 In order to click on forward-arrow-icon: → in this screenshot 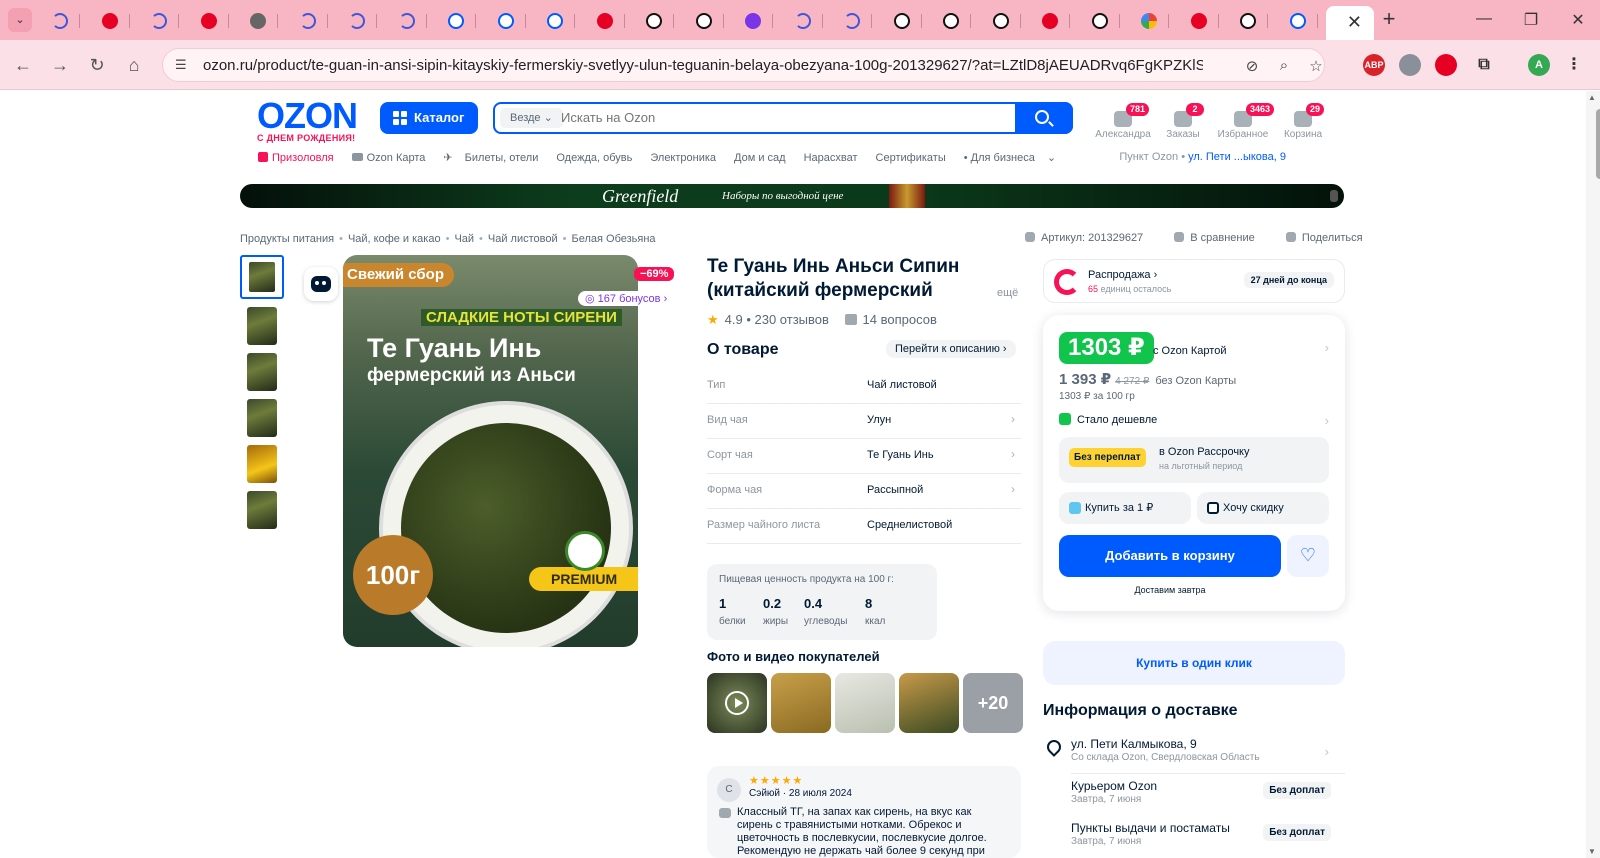, I will do `click(60, 65)`.